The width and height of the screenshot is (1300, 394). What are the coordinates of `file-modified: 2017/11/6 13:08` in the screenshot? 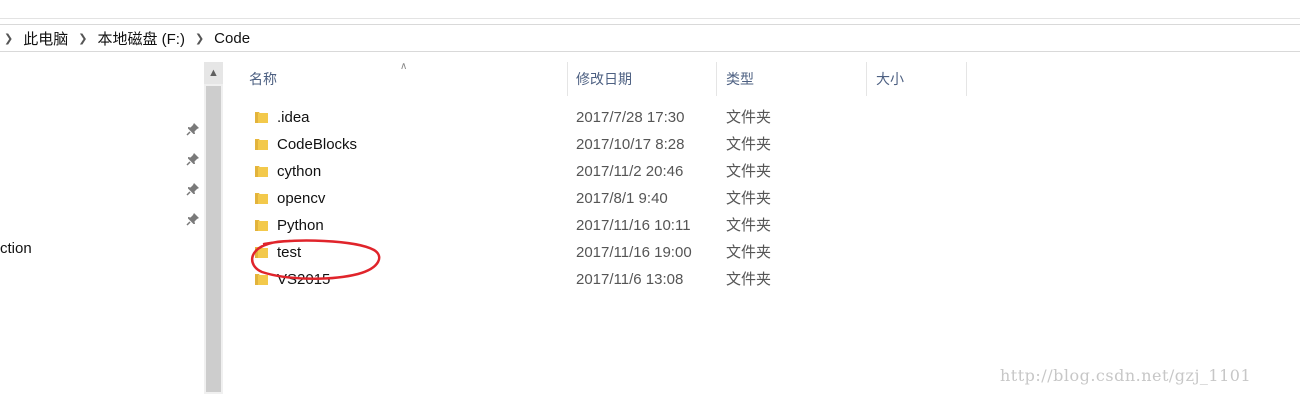 It's located at (630, 279).